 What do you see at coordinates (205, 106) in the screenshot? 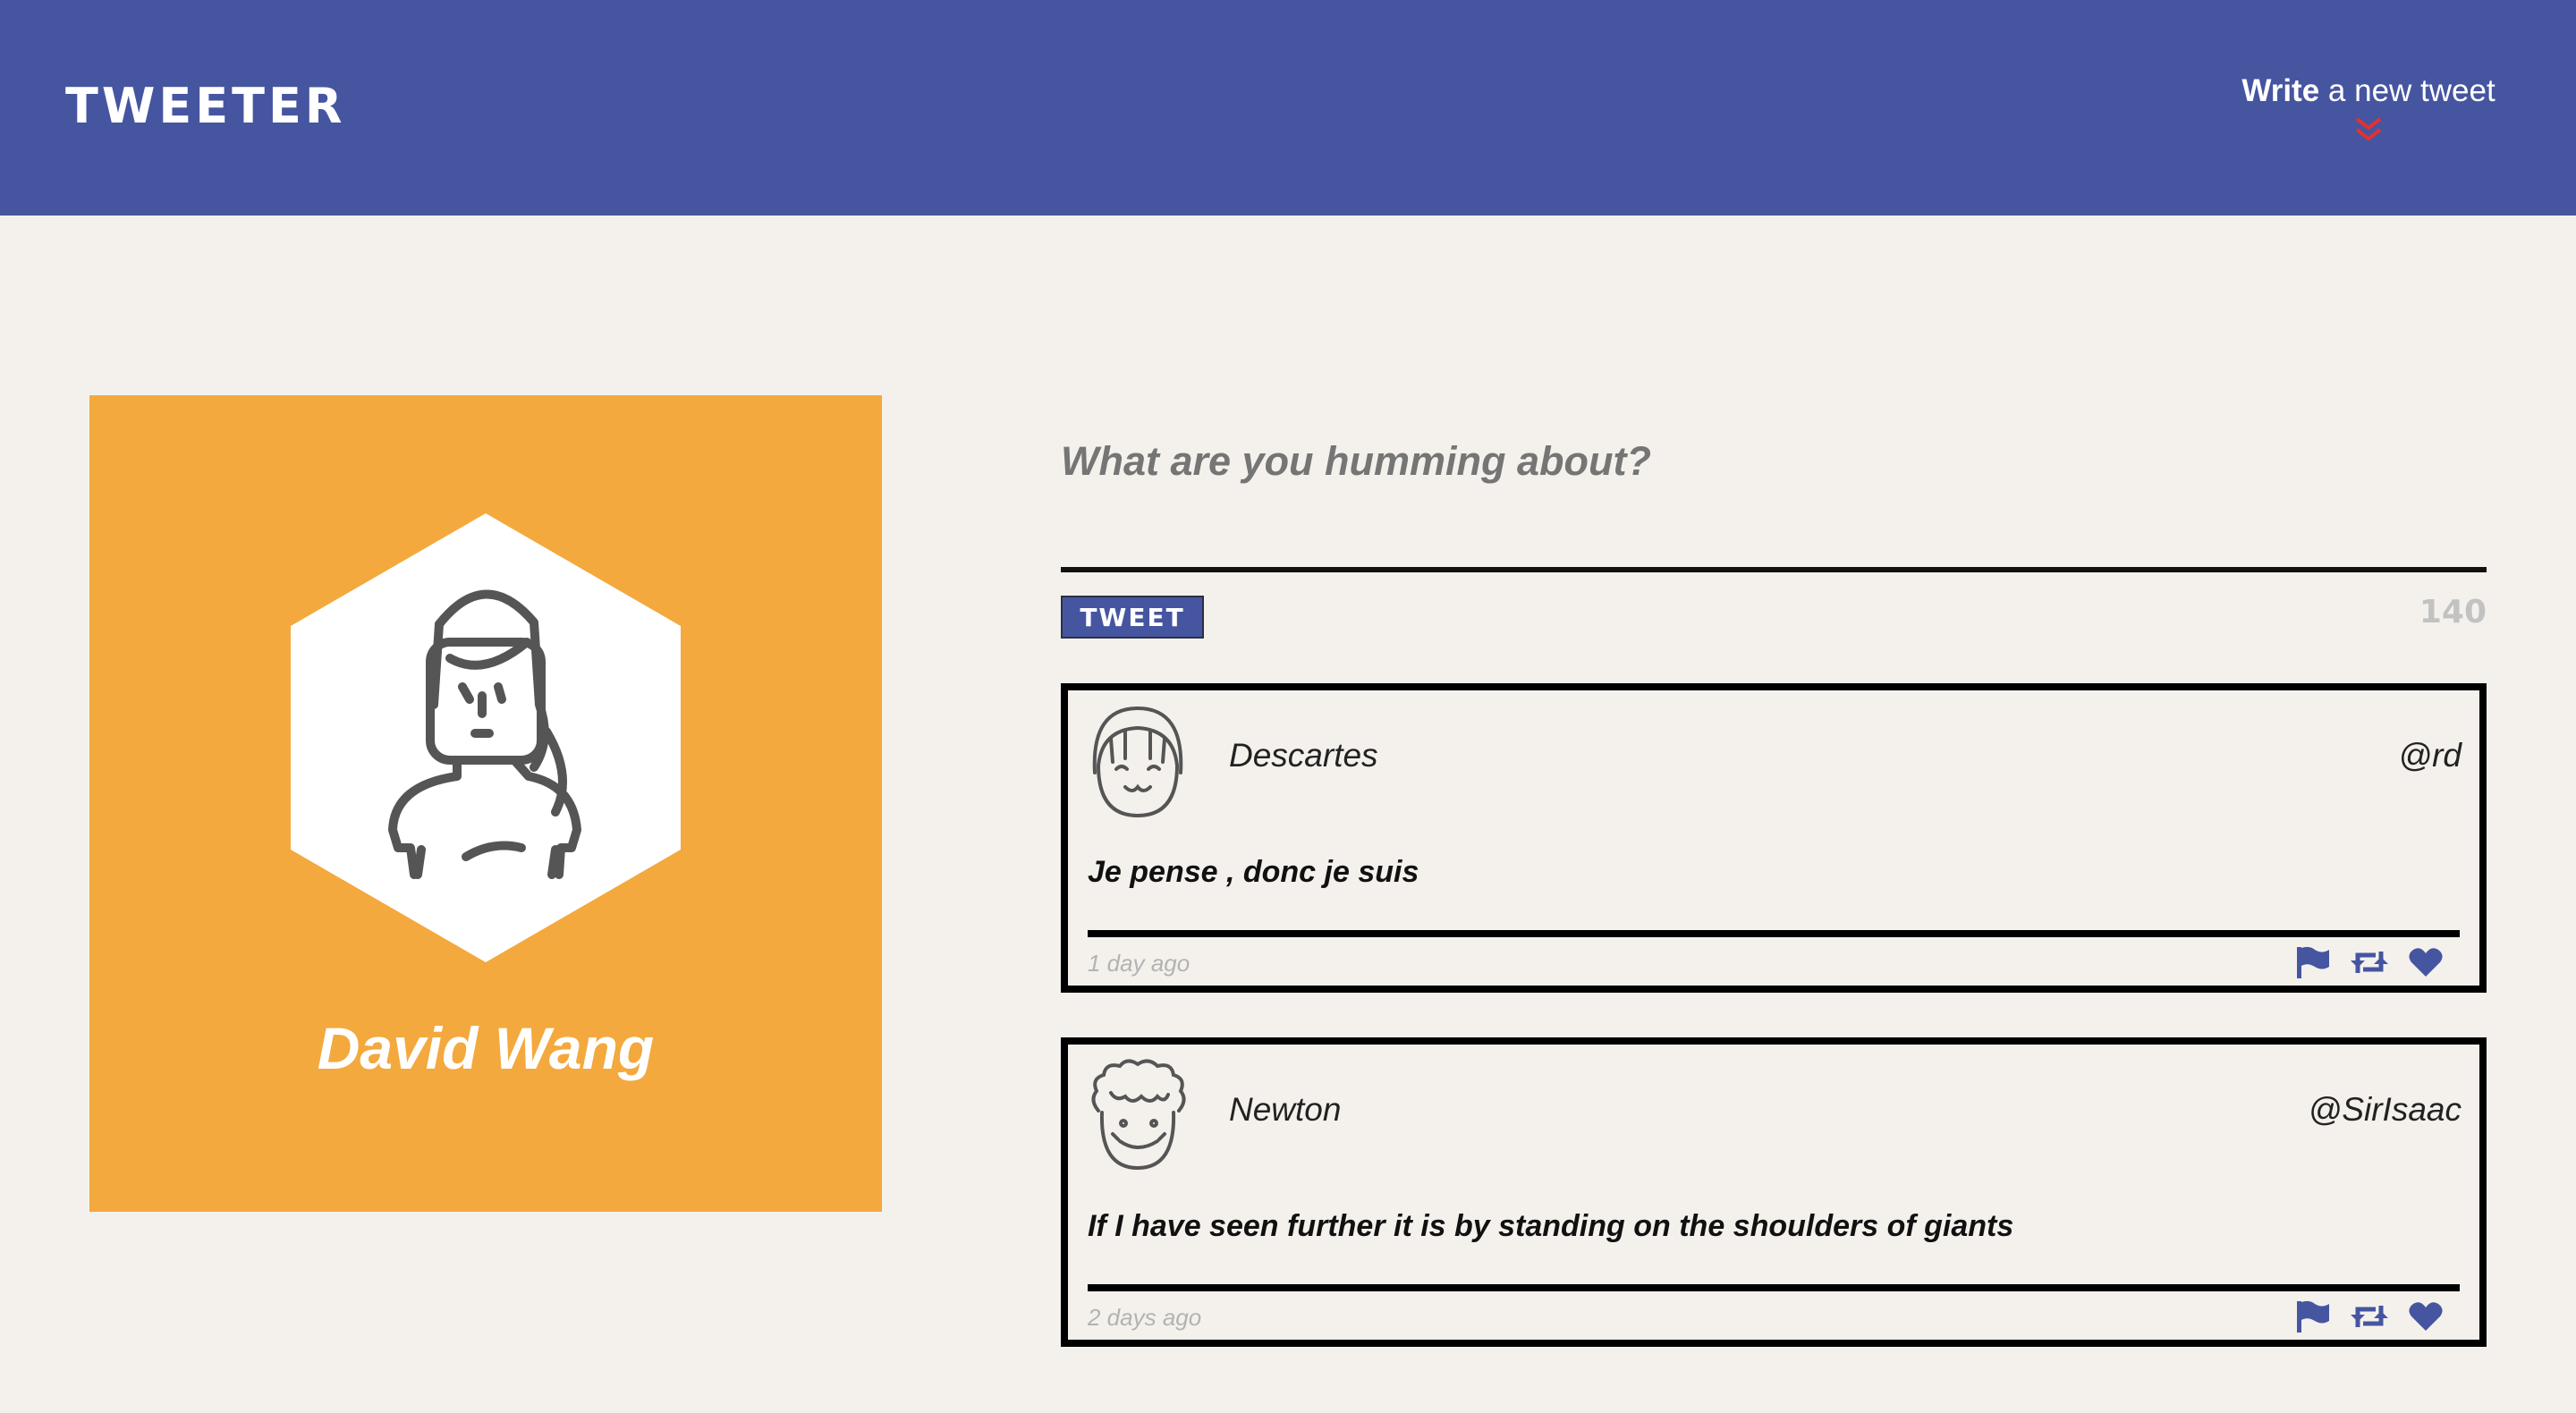
I see `brand-logo: TWEETER` at bounding box center [205, 106].